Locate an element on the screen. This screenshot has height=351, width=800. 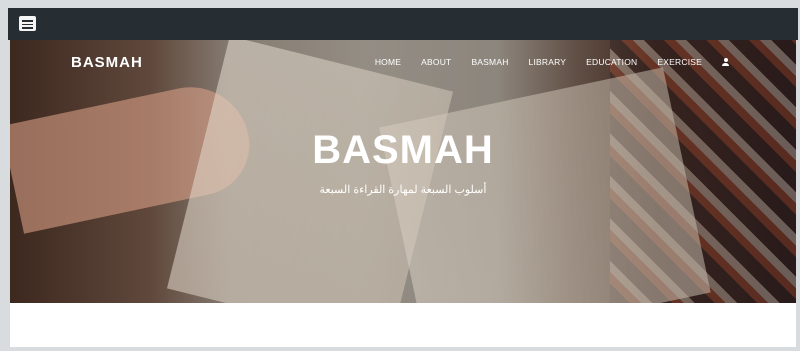
user-icon is located at coordinates (725, 62).